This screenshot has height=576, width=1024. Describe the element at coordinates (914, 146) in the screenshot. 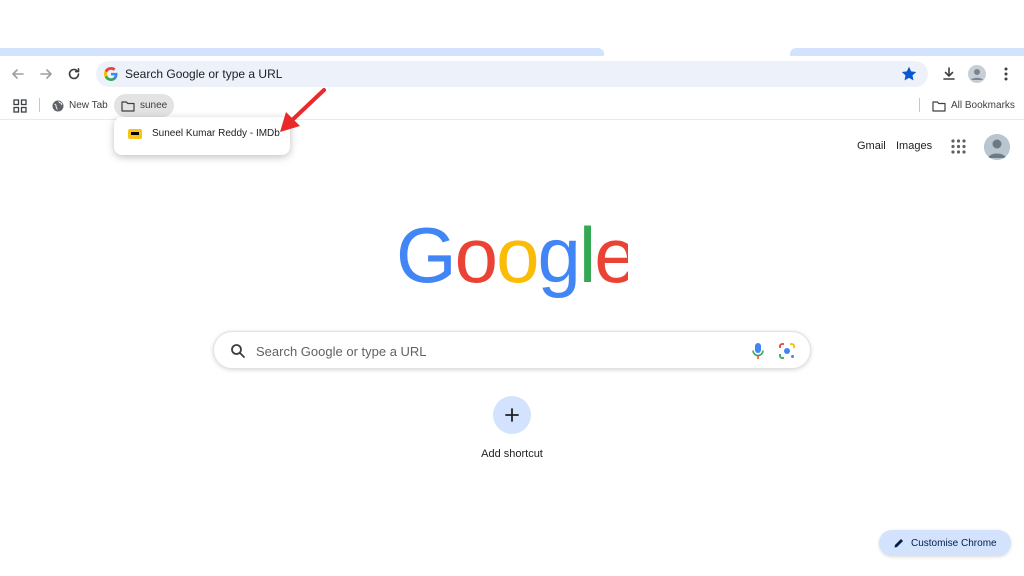

I see `images-link: Images` at that location.